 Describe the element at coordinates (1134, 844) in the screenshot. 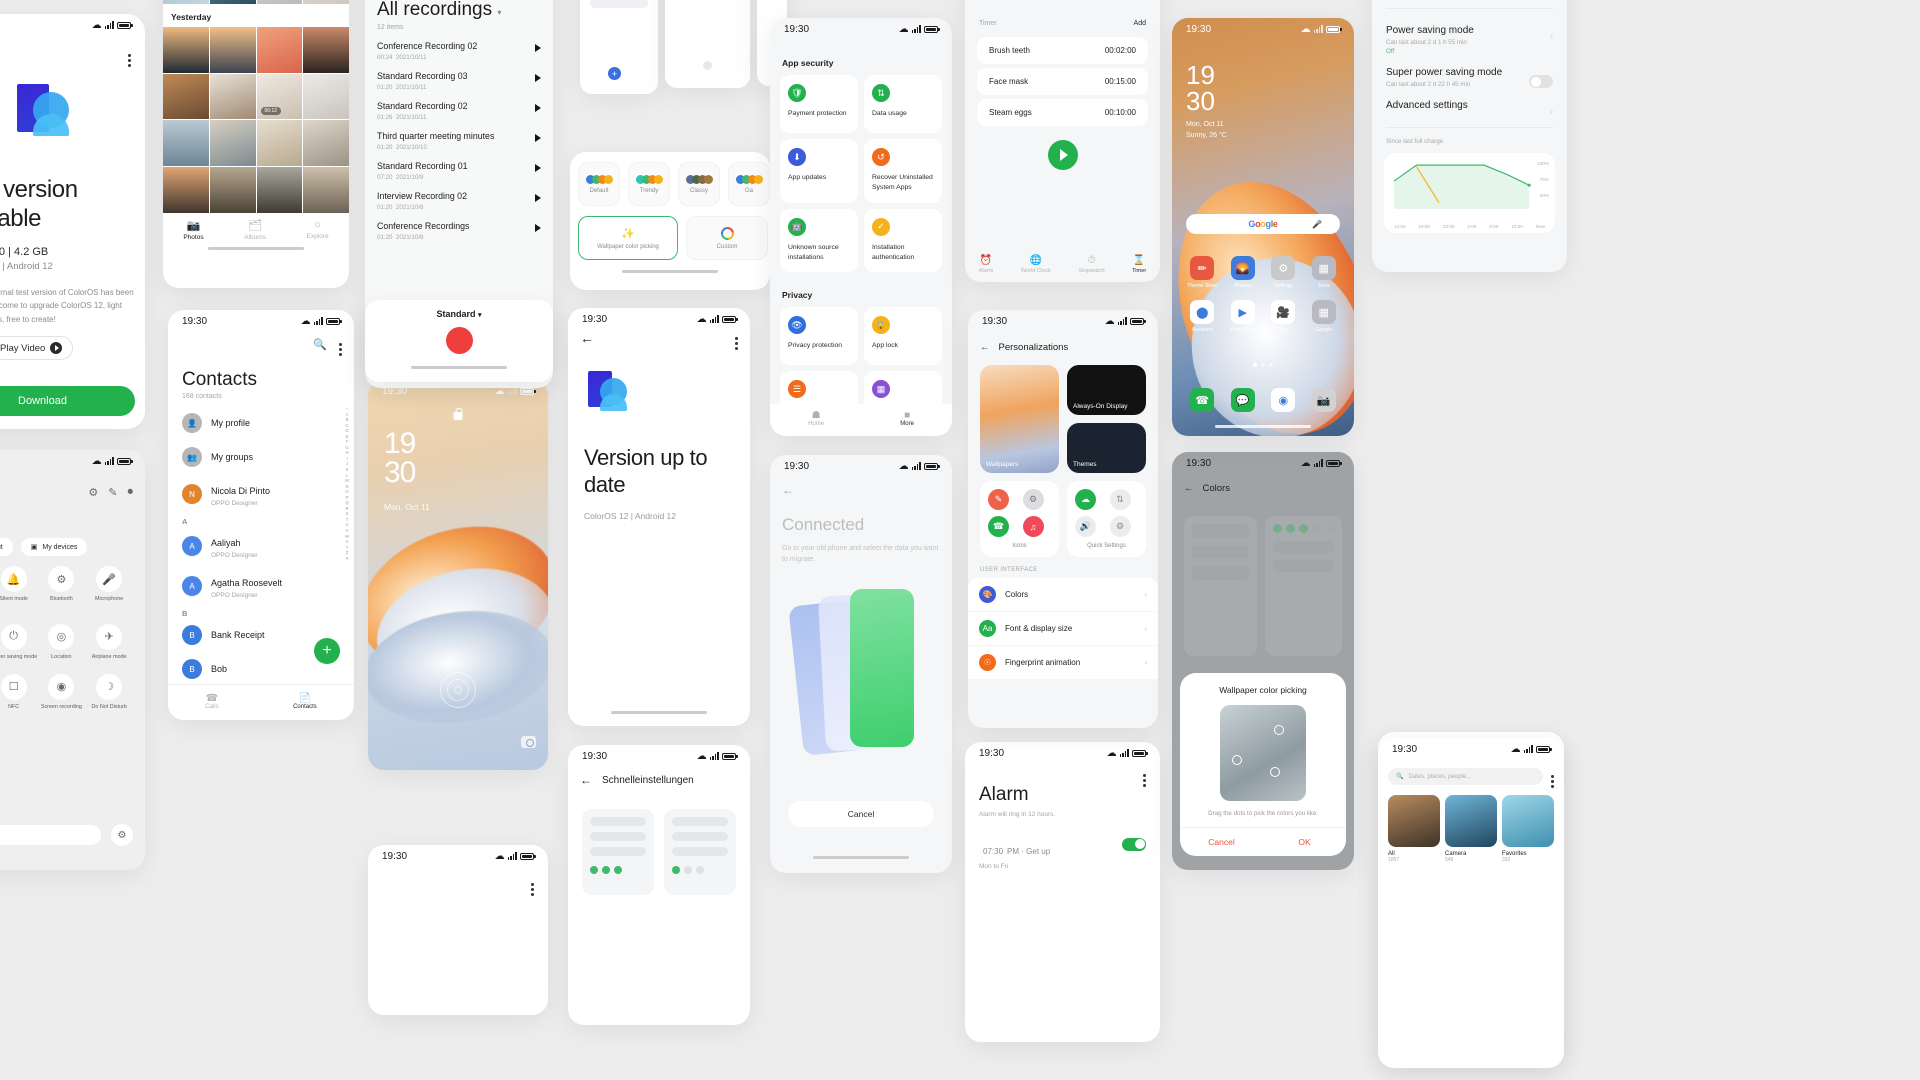

I see `alarm-toggle` at that location.